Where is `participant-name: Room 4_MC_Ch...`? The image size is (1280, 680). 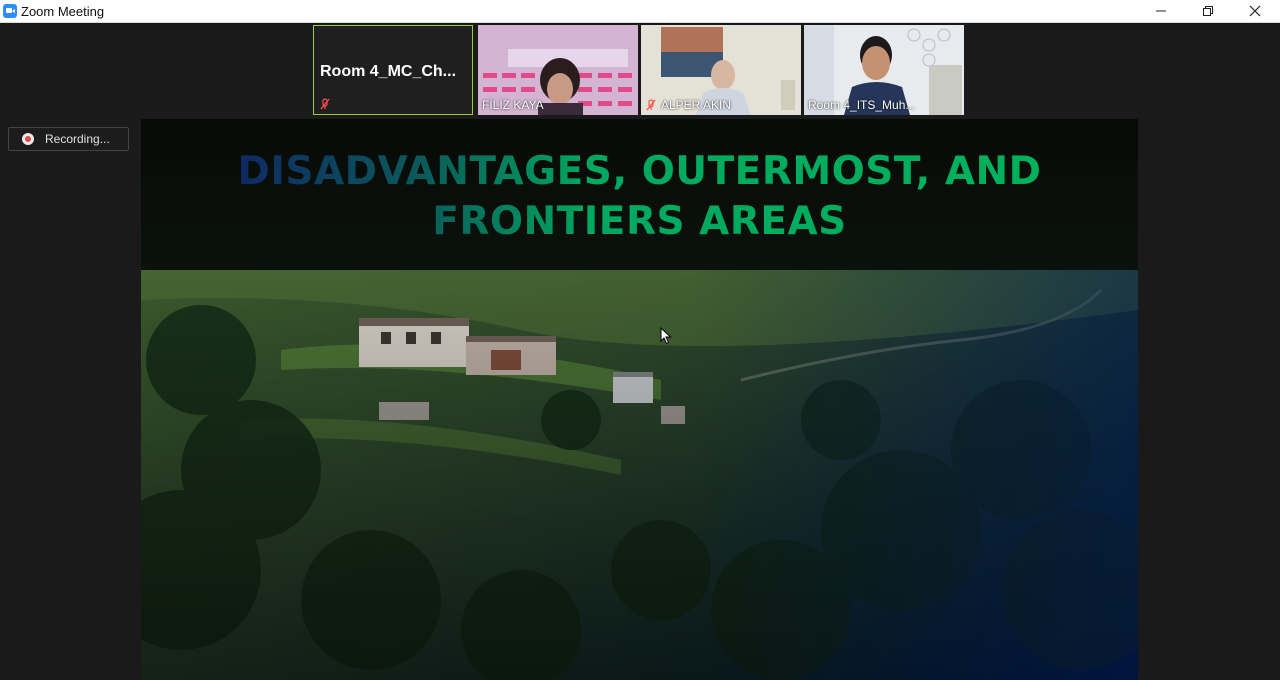
participant-name: Room 4_MC_Ch... is located at coordinates (388, 71).